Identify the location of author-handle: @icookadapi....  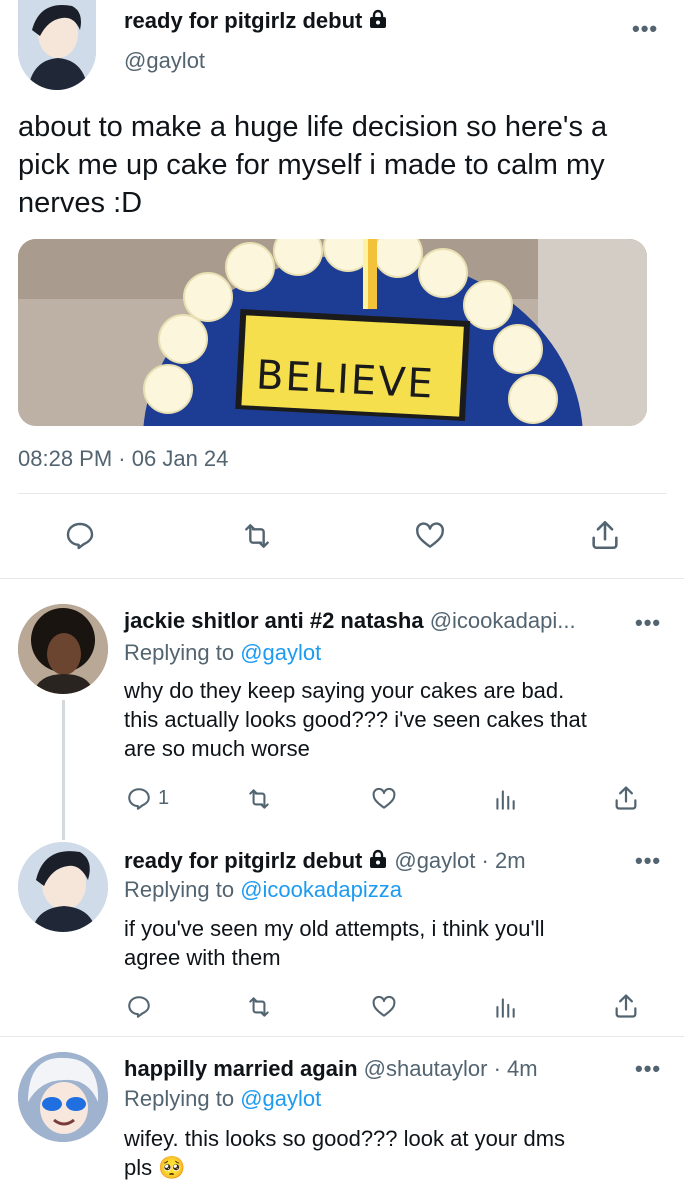
(503, 620).